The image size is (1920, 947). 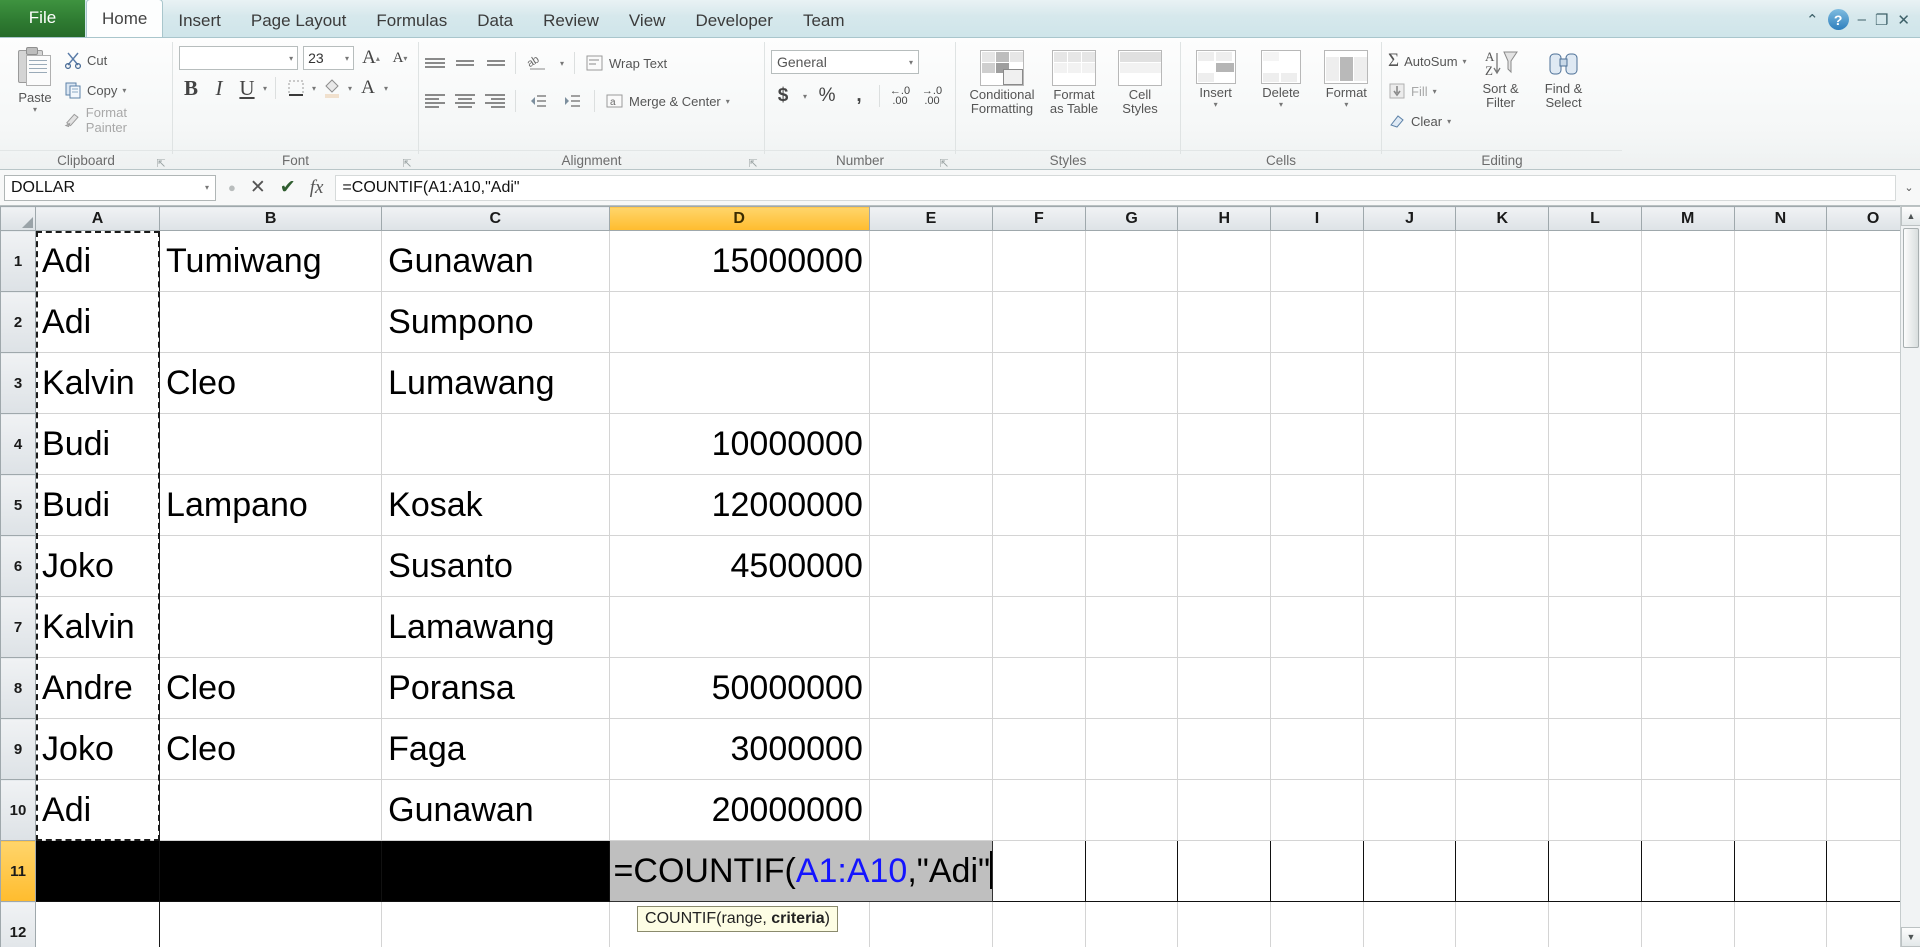 What do you see at coordinates (1687, 218) in the screenshot?
I see `column-header-m: M` at bounding box center [1687, 218].